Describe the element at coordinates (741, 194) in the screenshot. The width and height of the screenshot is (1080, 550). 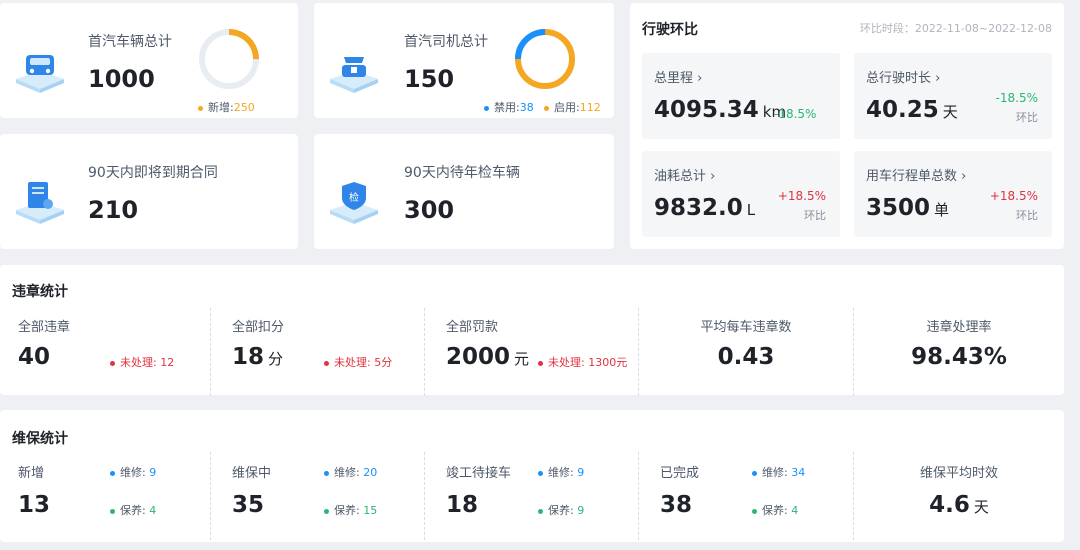
I see `trend-item-fuel: 油耗总计 › 9832.0 L +18.5% 环比` at that location.